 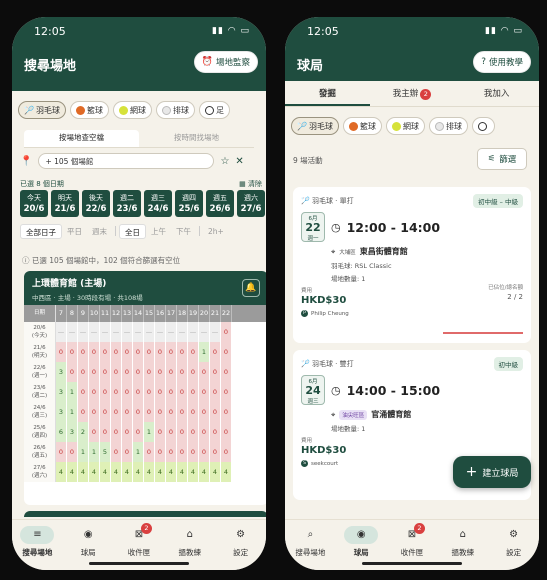 What do you see at coordinates (105, 452) in the screenshot?
I see `availability-cell: 5` at bounding box center [105, 452].